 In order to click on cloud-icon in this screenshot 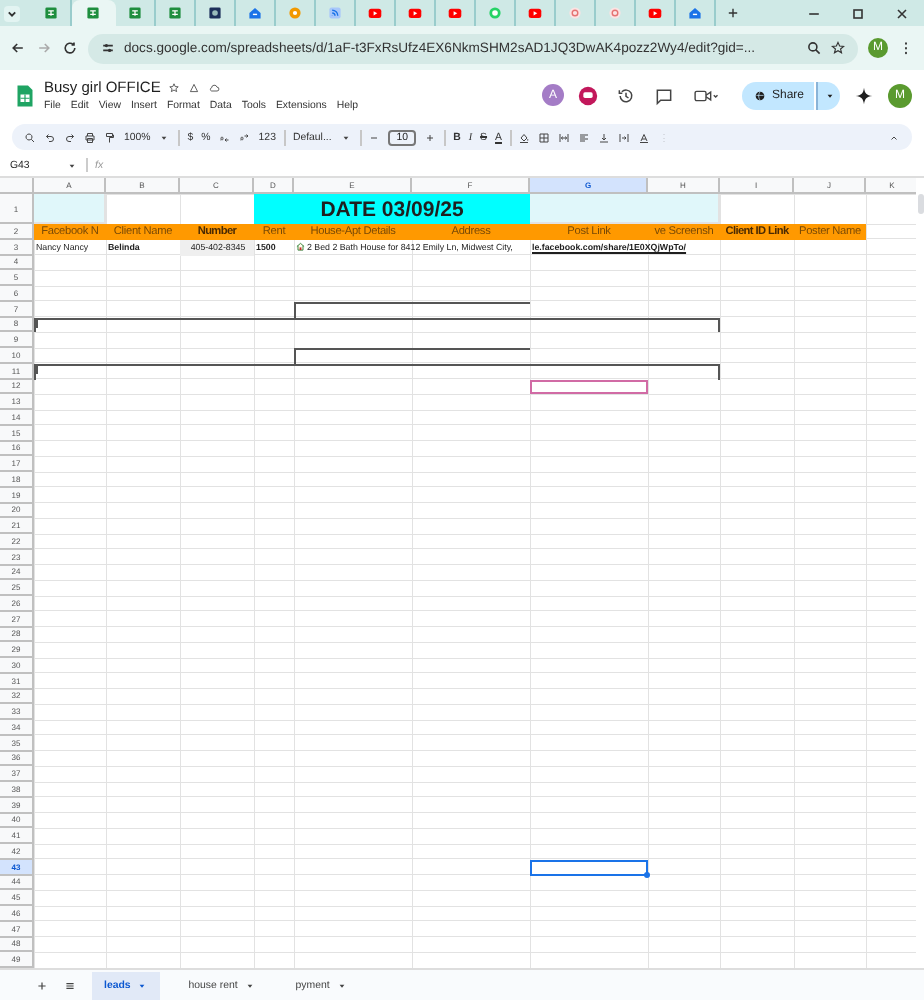, I will do `click(214, 87)`.